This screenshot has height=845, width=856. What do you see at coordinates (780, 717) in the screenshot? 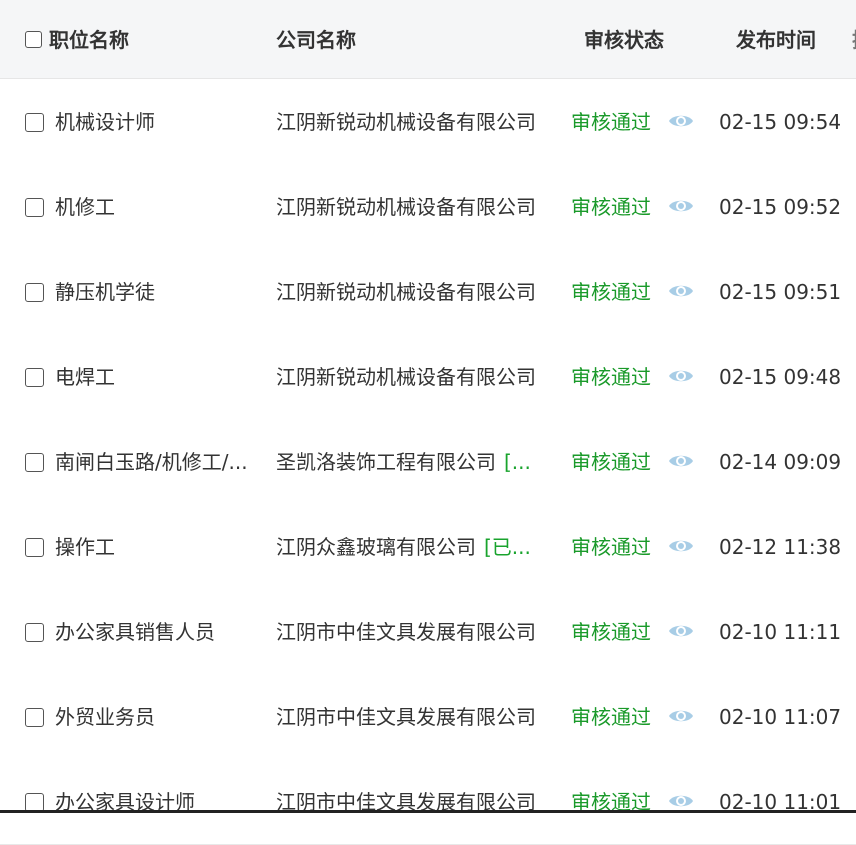
I see `publish-time: 02-10 11:07` at bounding box center [780, 717].